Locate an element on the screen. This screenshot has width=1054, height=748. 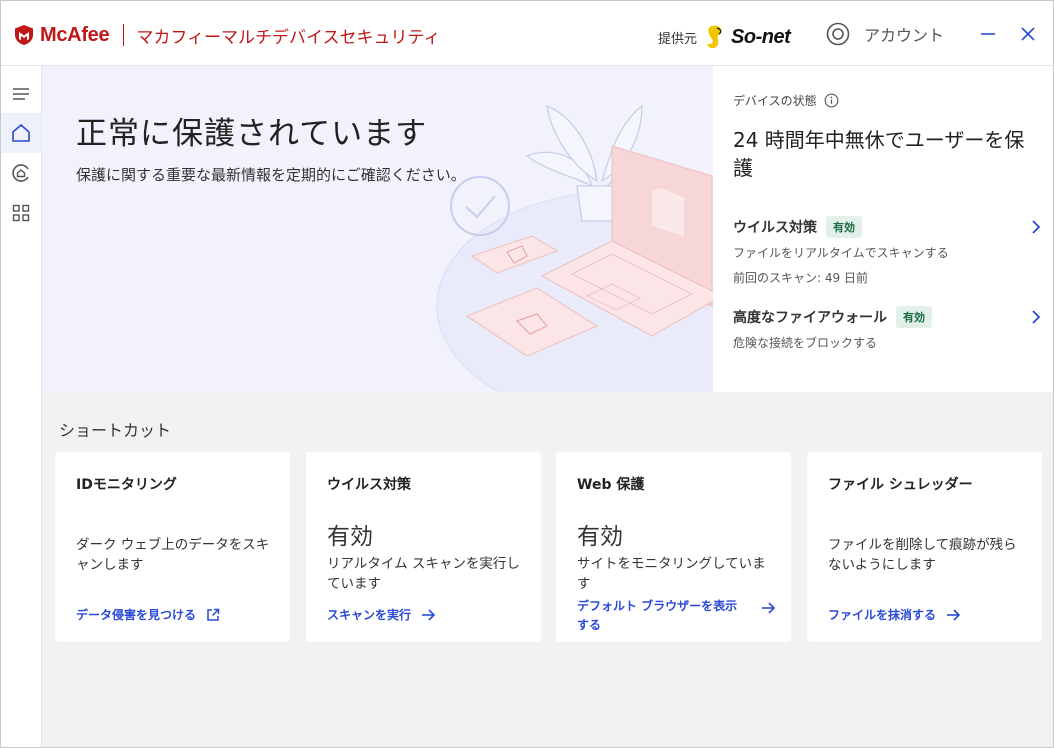
find-breaches-link: データ侵害を見つける is located at coordinates (148, 614).